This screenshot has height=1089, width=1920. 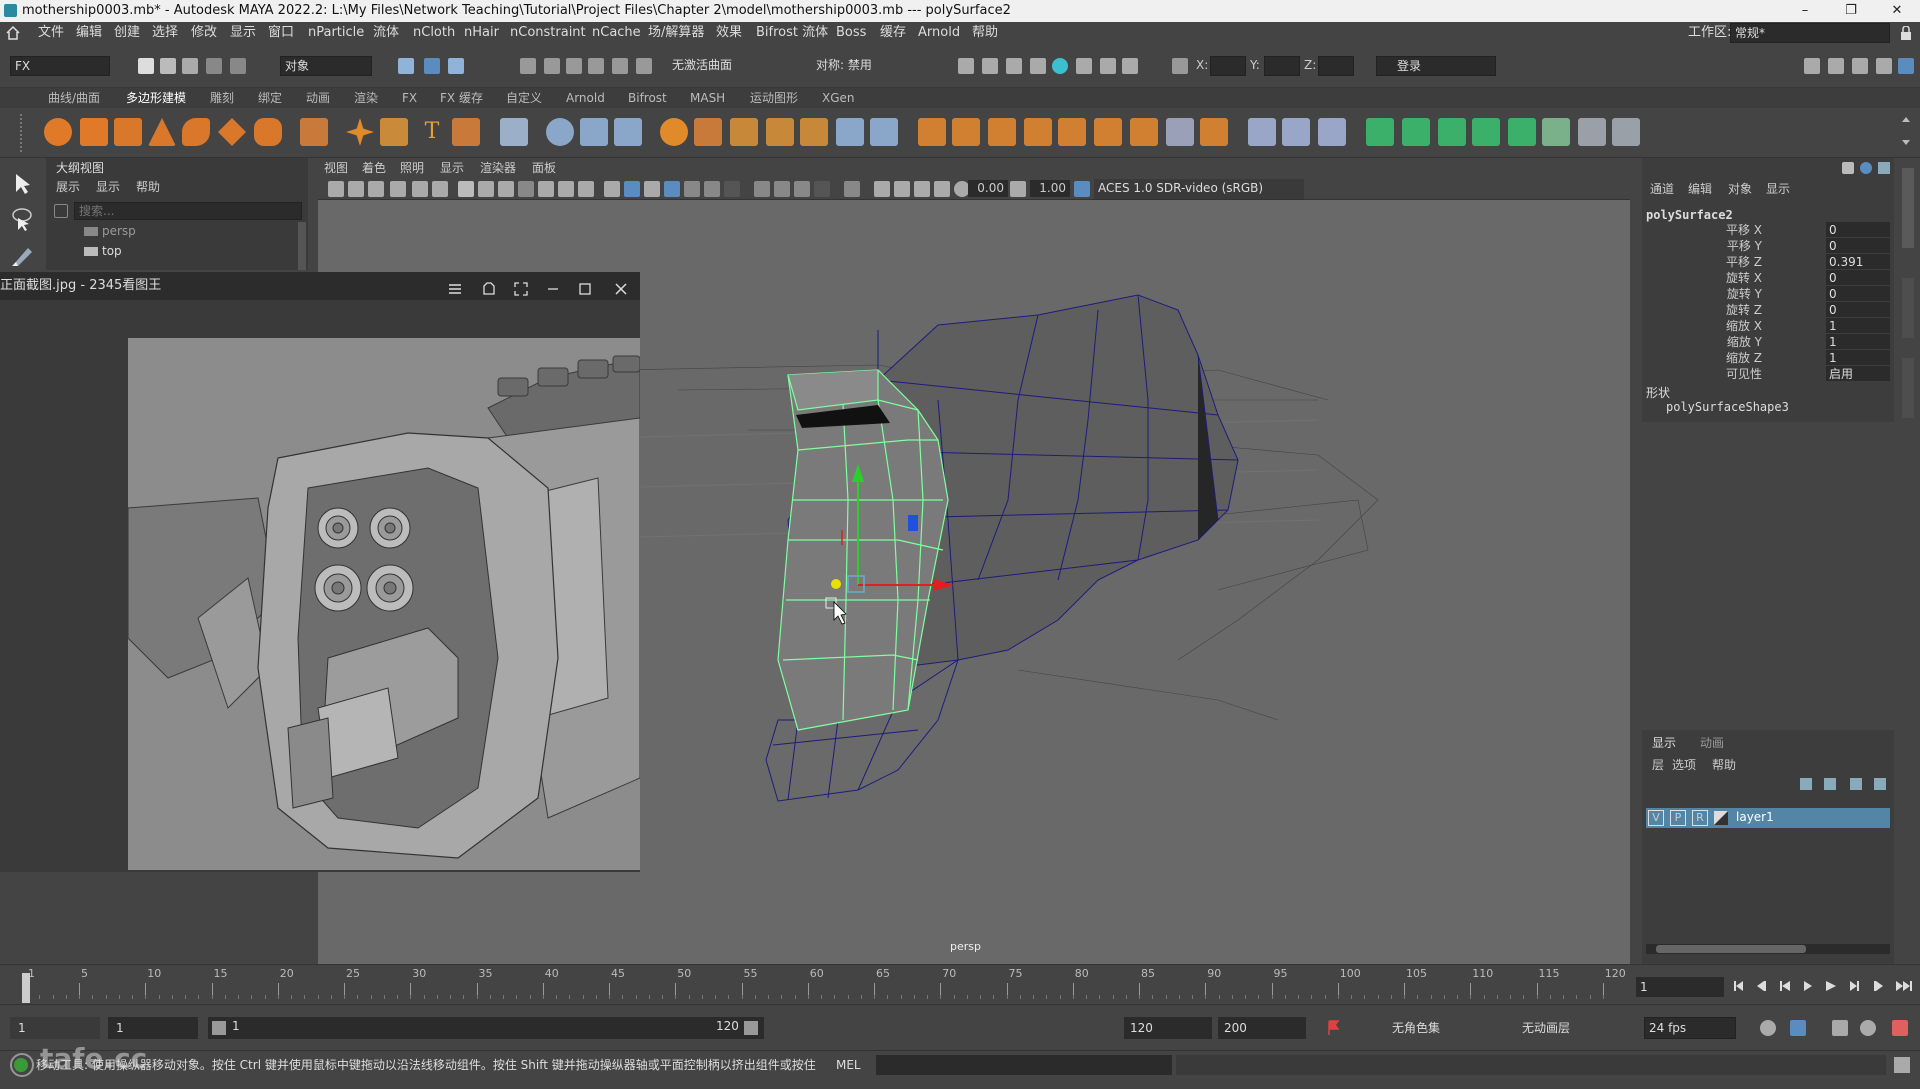 I want to click on shelf-grip, so click(x=24, y=133).